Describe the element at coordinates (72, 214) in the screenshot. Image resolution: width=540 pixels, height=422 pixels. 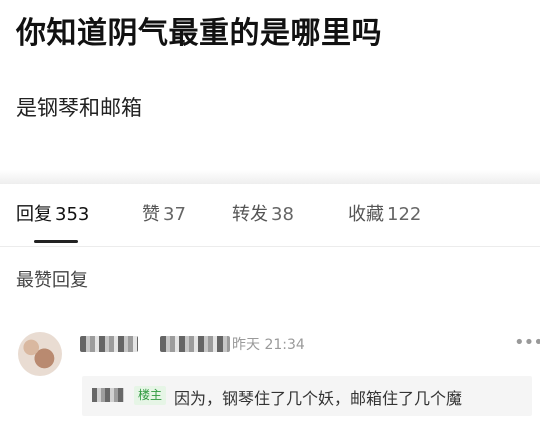
I see `tab-count: 353` at that location.